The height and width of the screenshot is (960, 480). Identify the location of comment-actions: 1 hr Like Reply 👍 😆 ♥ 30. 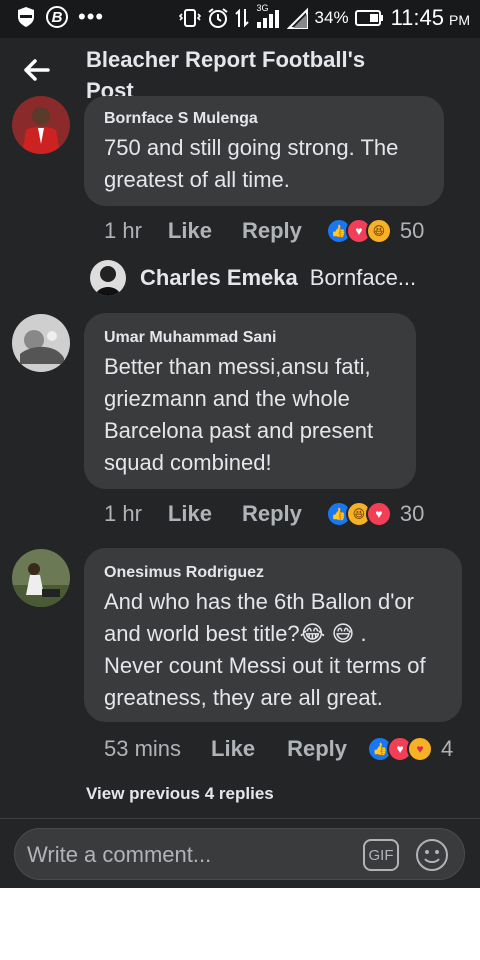
(264, 514).